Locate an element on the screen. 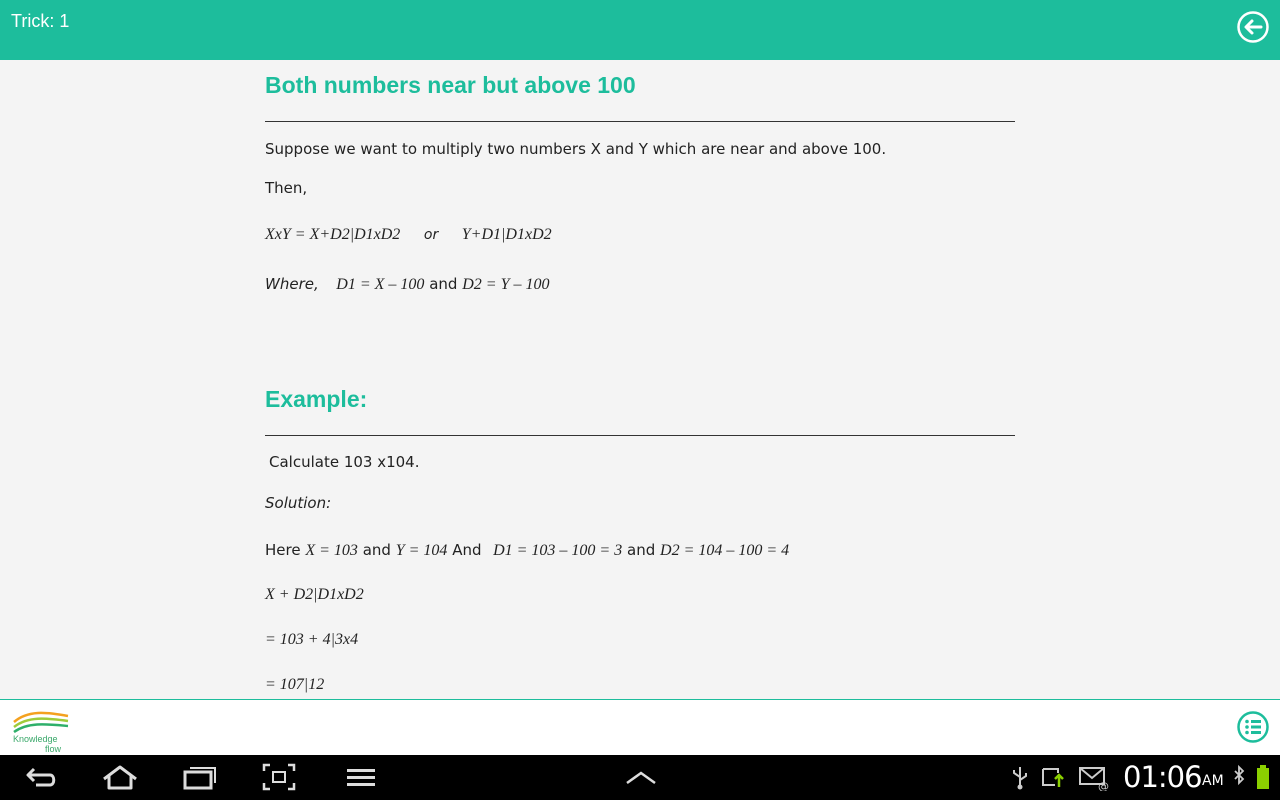 This screenshot has height=800, width=1280. formula-b: Y+D1|D1xD2 is located at coordinates (506, 234).